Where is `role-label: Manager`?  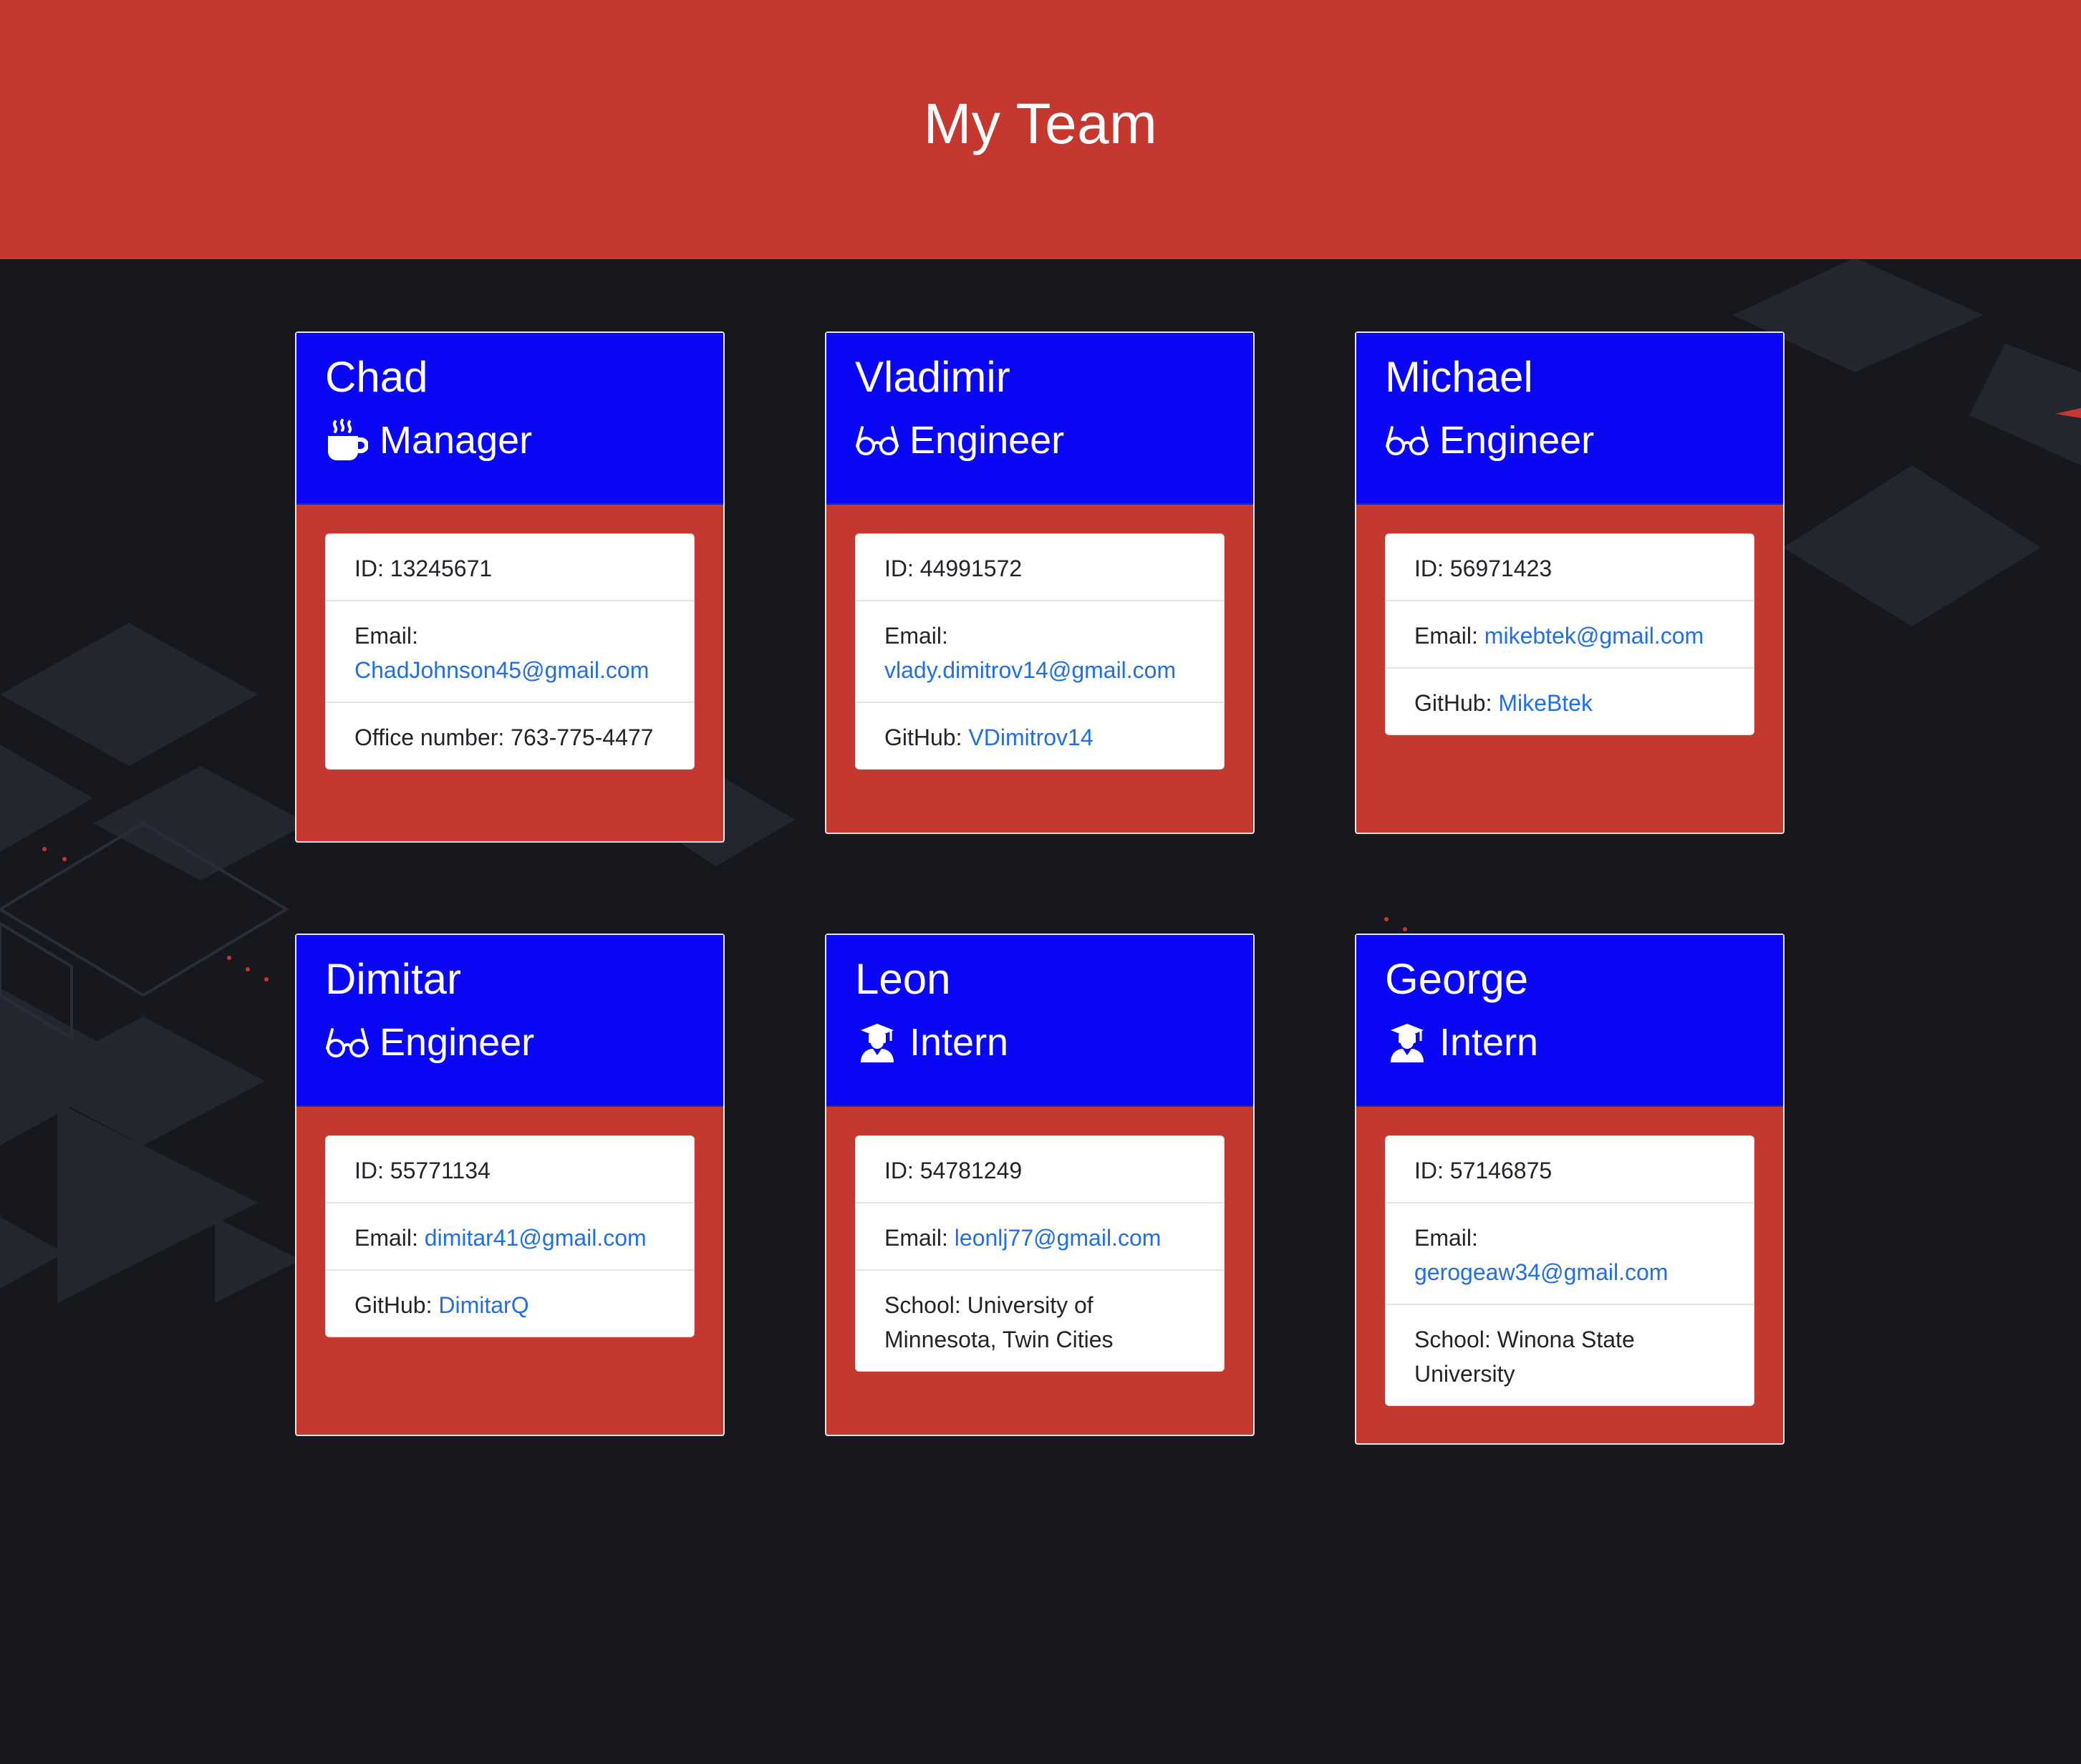
role-label: Manager is located at coordinates (457, 440).